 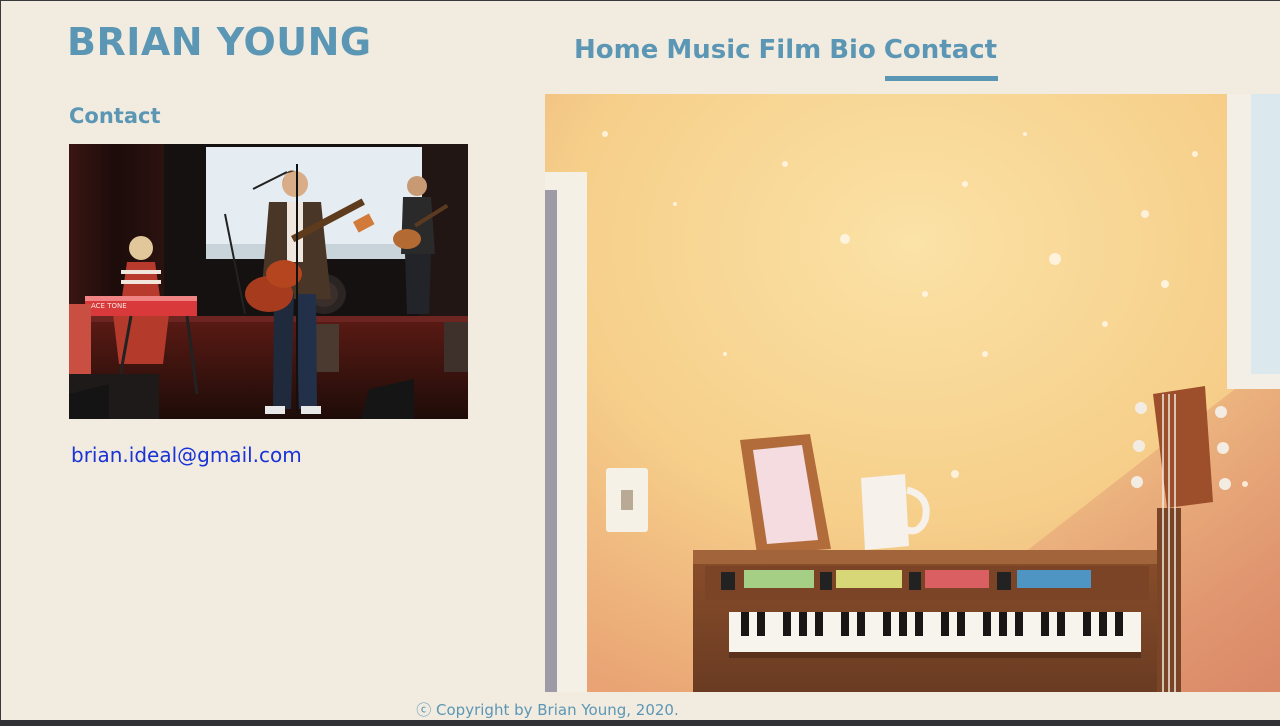 What do you see at coordinates (616, 50) in the screenshot?
I see `nav-home-link: Home` at bounding box center [616, 50].